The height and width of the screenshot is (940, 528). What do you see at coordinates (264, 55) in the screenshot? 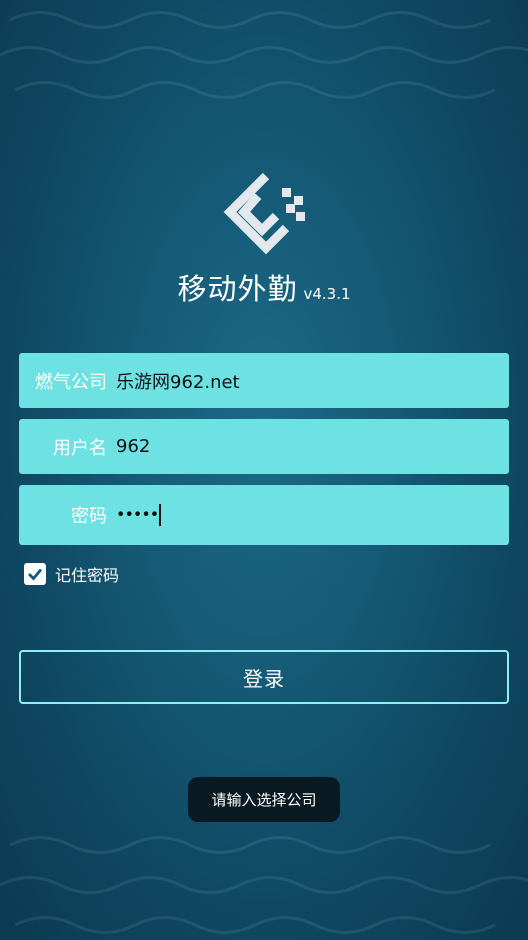
I see `background-pattern-top` at bounding box center [264, 55].